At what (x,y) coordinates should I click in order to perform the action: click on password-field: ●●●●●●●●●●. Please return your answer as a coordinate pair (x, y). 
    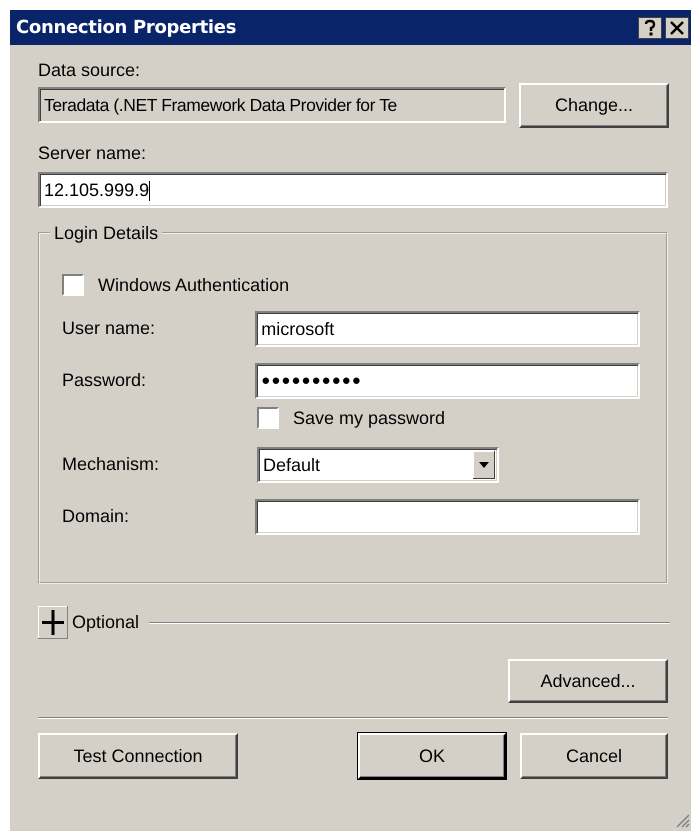
    Looking at the image, I should click on (447, 380).